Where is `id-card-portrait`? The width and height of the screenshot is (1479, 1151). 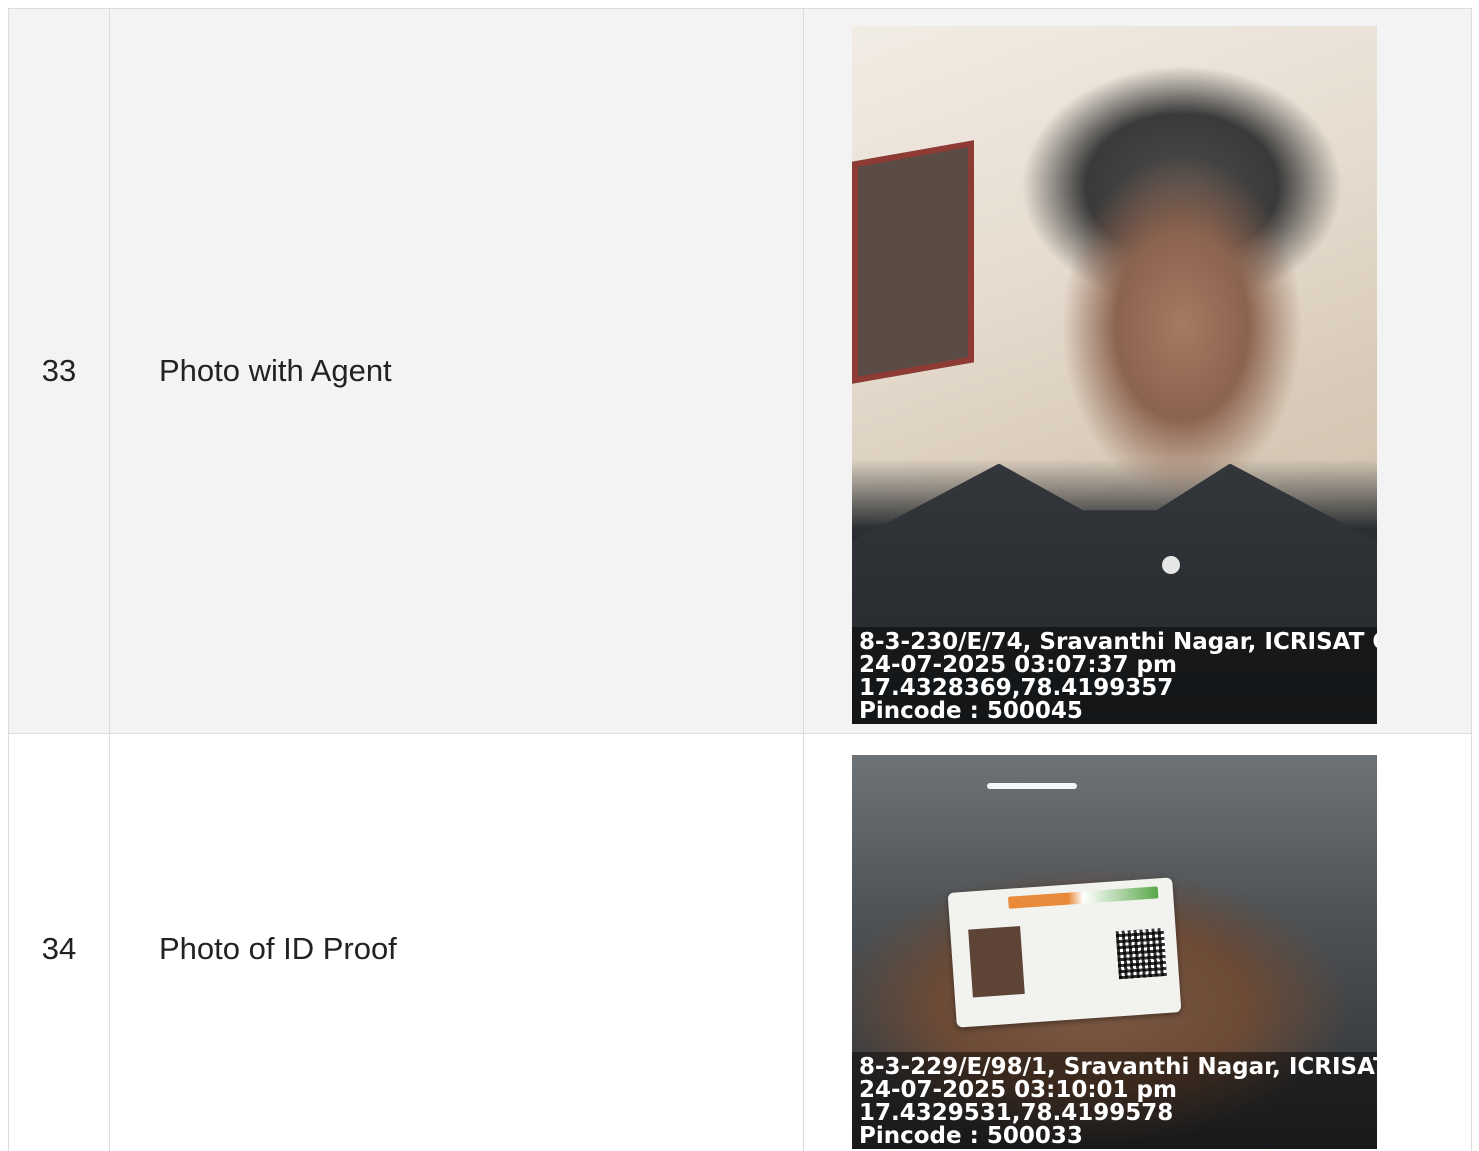 id-card-portrait is located at coordinates (996, 962).